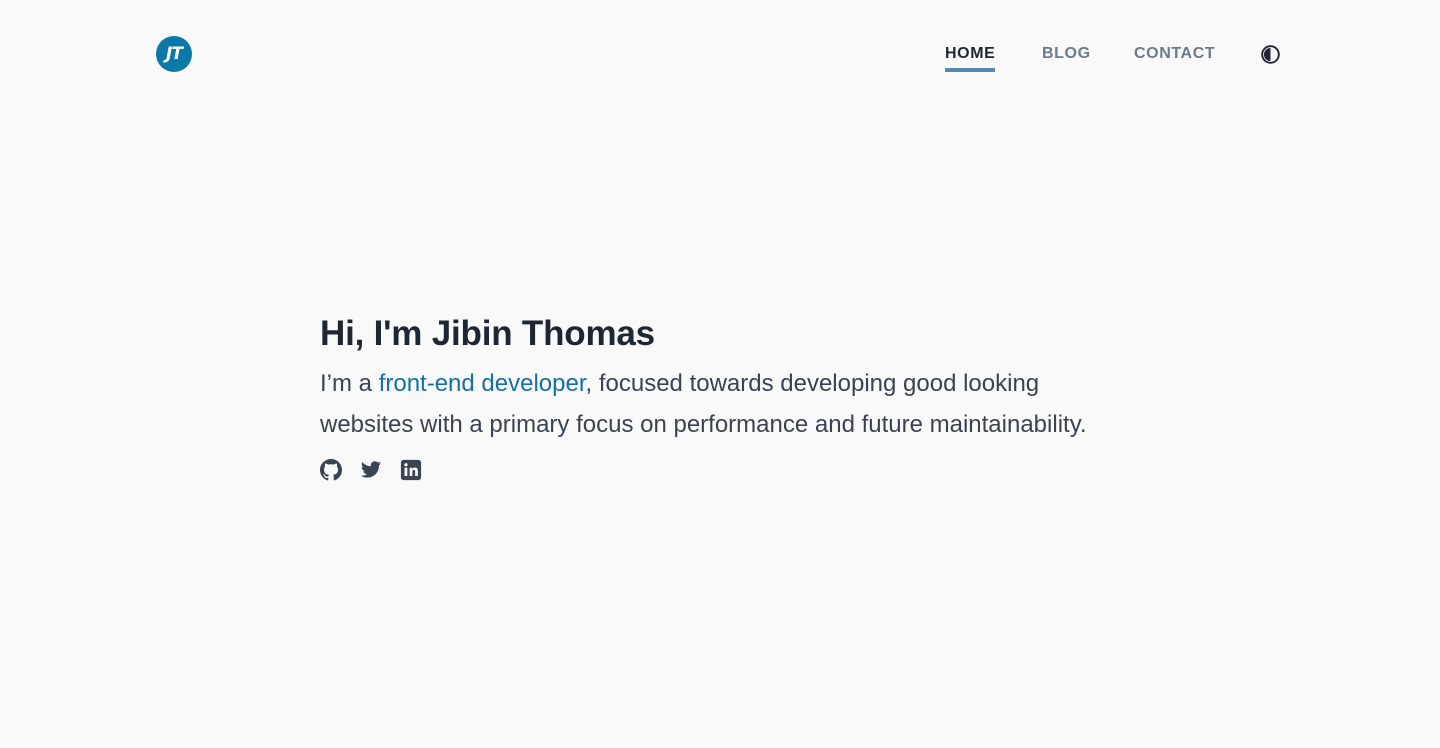  What do you see at coordinates (482, 383) in the screenshot?
I see `front-end-developer-link: front-end developer` at bounding box center [482, 383].